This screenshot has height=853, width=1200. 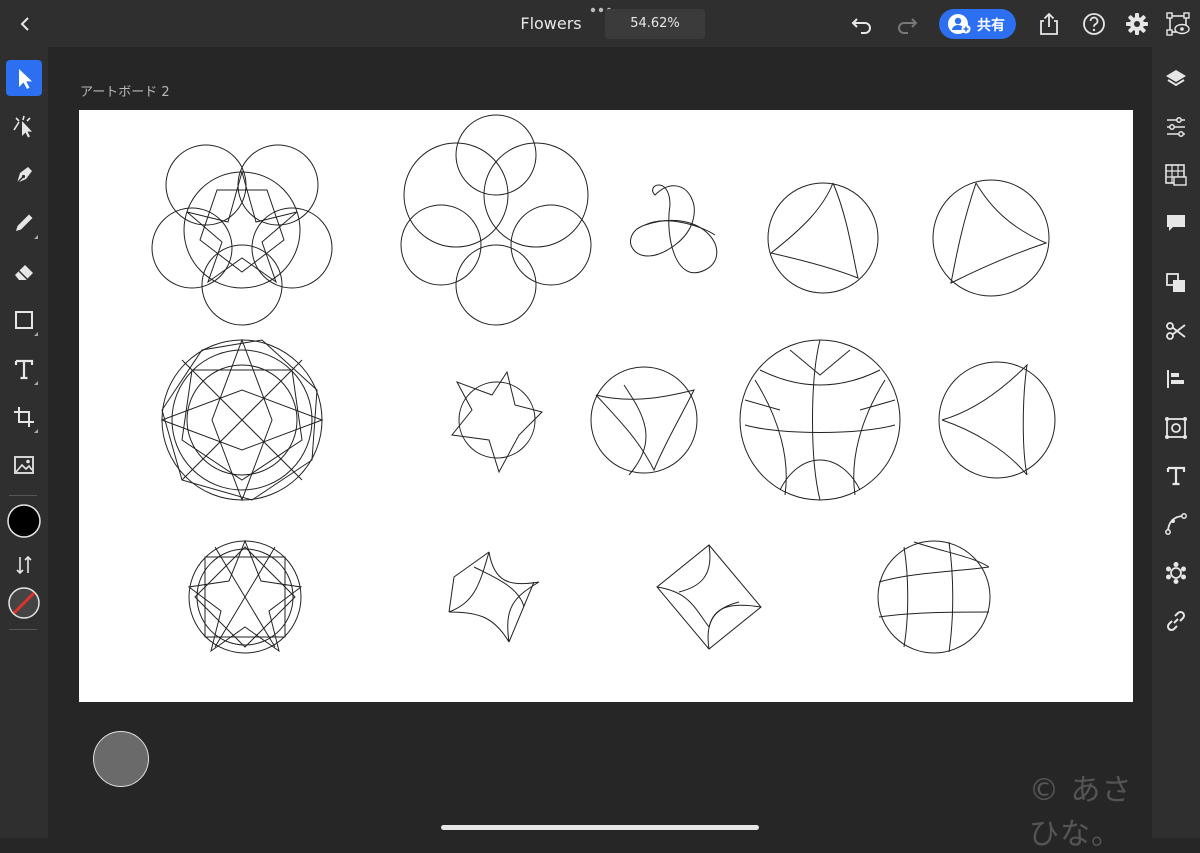 What do you see at coordinates (27, 226) in the screenshot?
I see `pencil-icon` at bounding box center [27, 226].